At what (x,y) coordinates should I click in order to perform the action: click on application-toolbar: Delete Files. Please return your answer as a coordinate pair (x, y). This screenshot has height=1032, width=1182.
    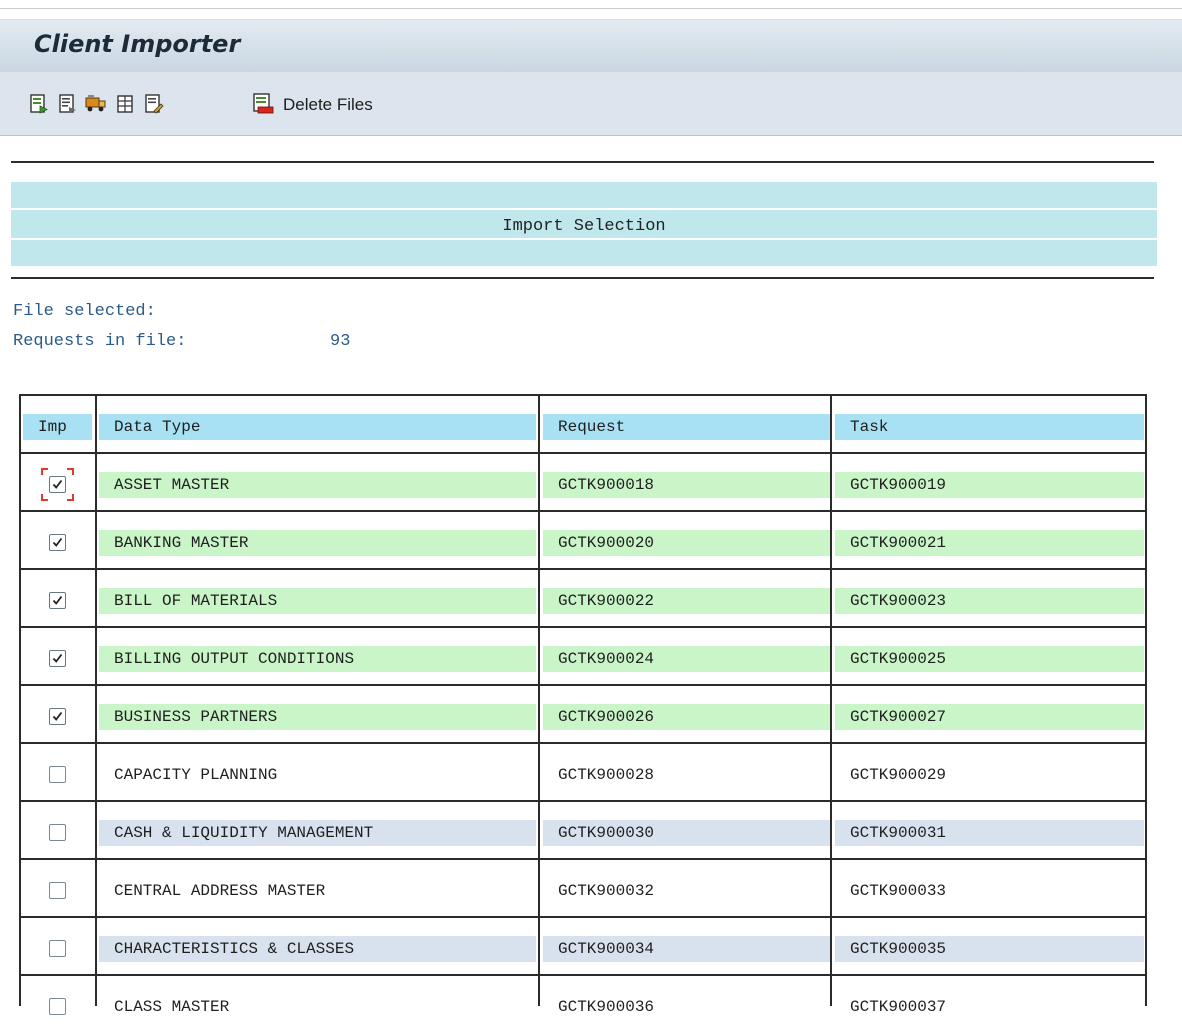
    Looking at the image, I should click on (591, 104).